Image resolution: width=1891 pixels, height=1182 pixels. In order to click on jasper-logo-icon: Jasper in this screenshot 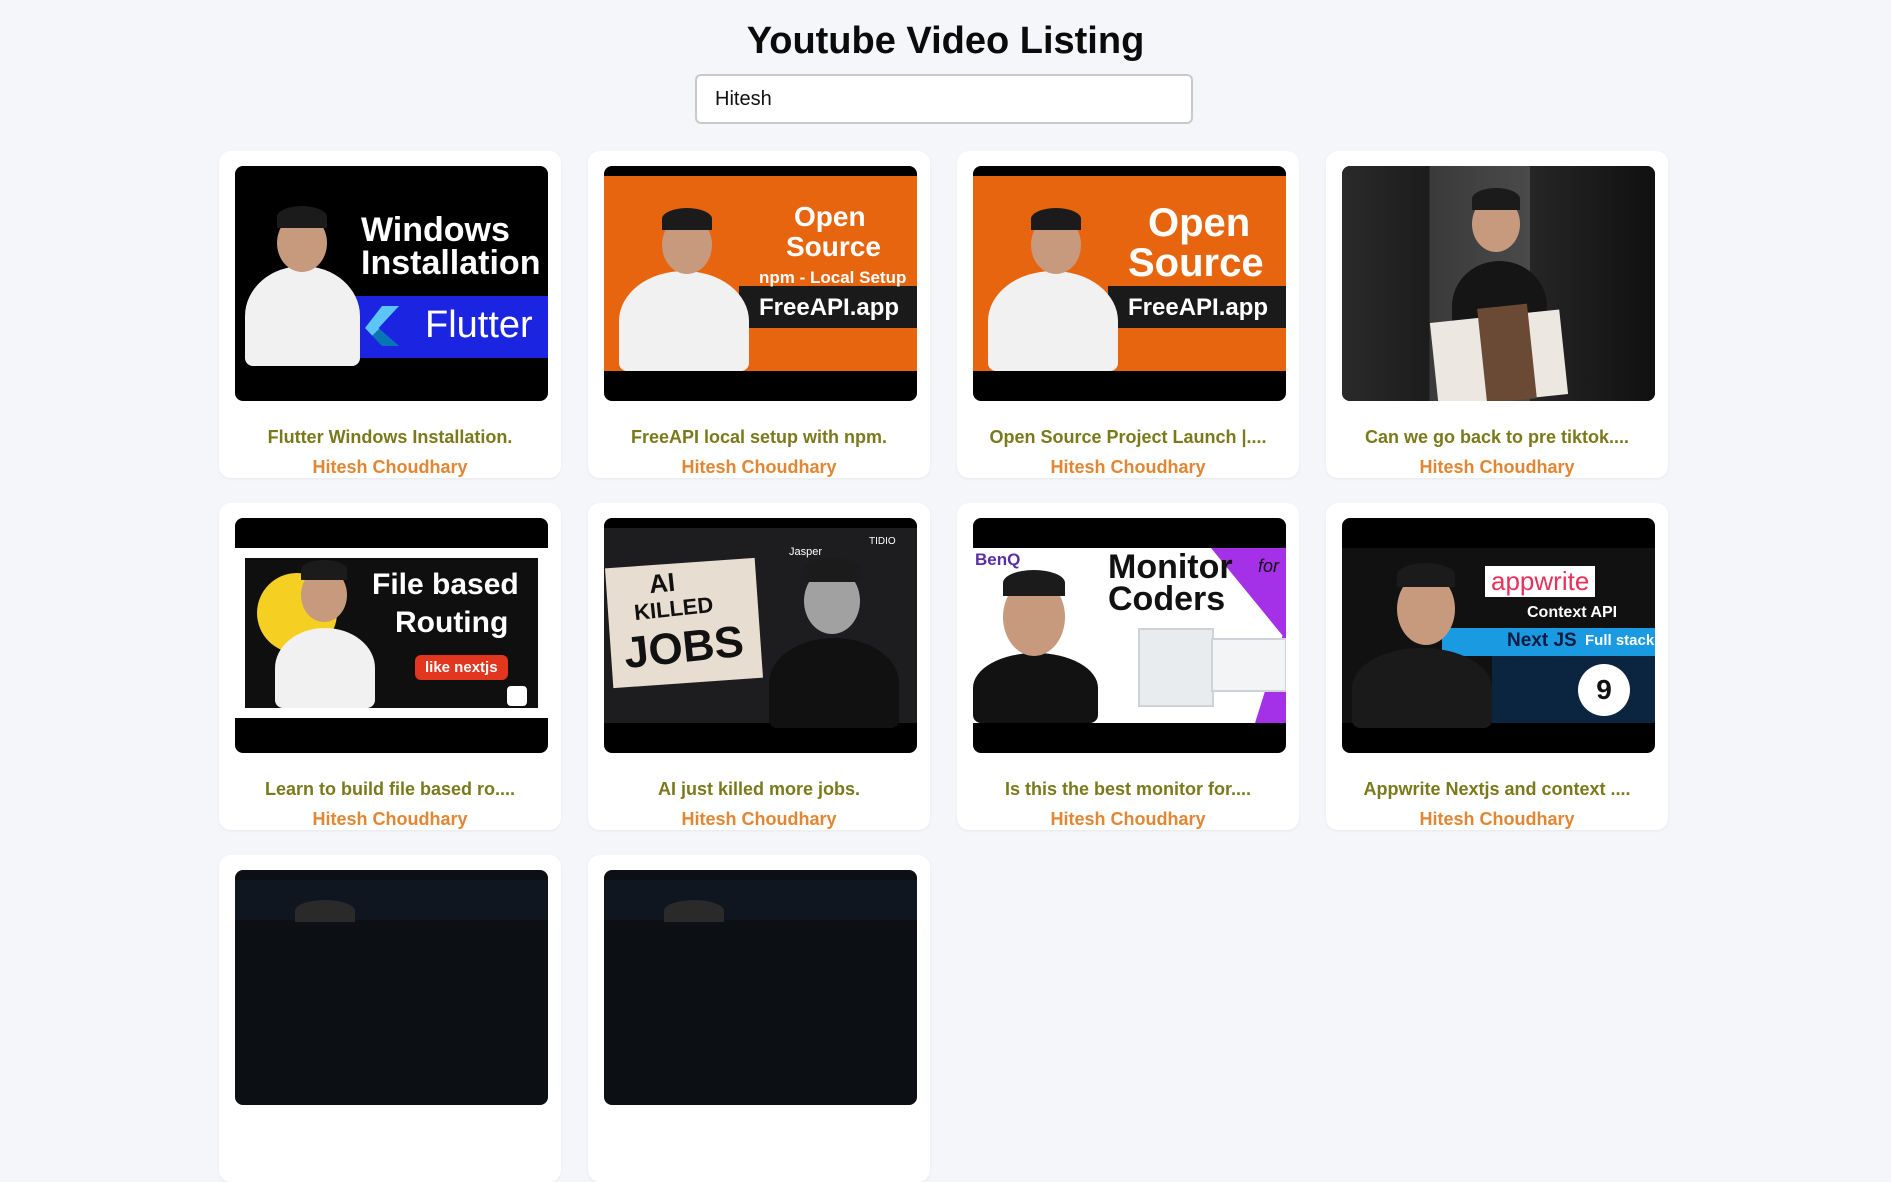, I will do `click(806, 552)`.